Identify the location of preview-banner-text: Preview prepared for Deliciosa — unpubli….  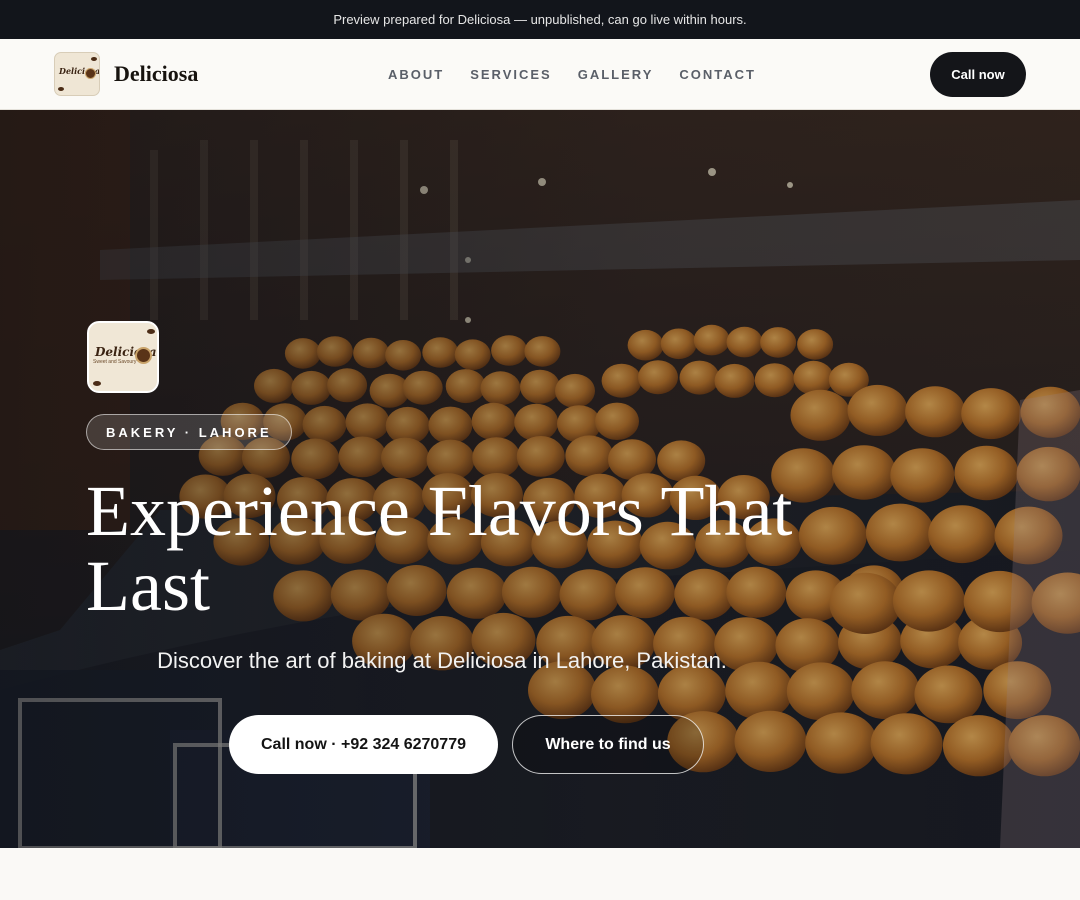
(540, 19).